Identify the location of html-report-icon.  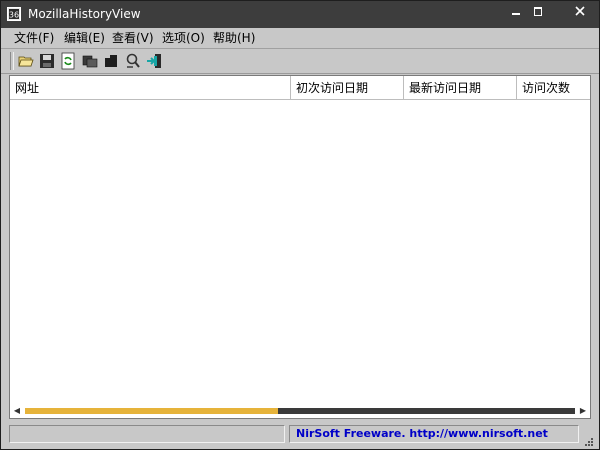
(111, 61).